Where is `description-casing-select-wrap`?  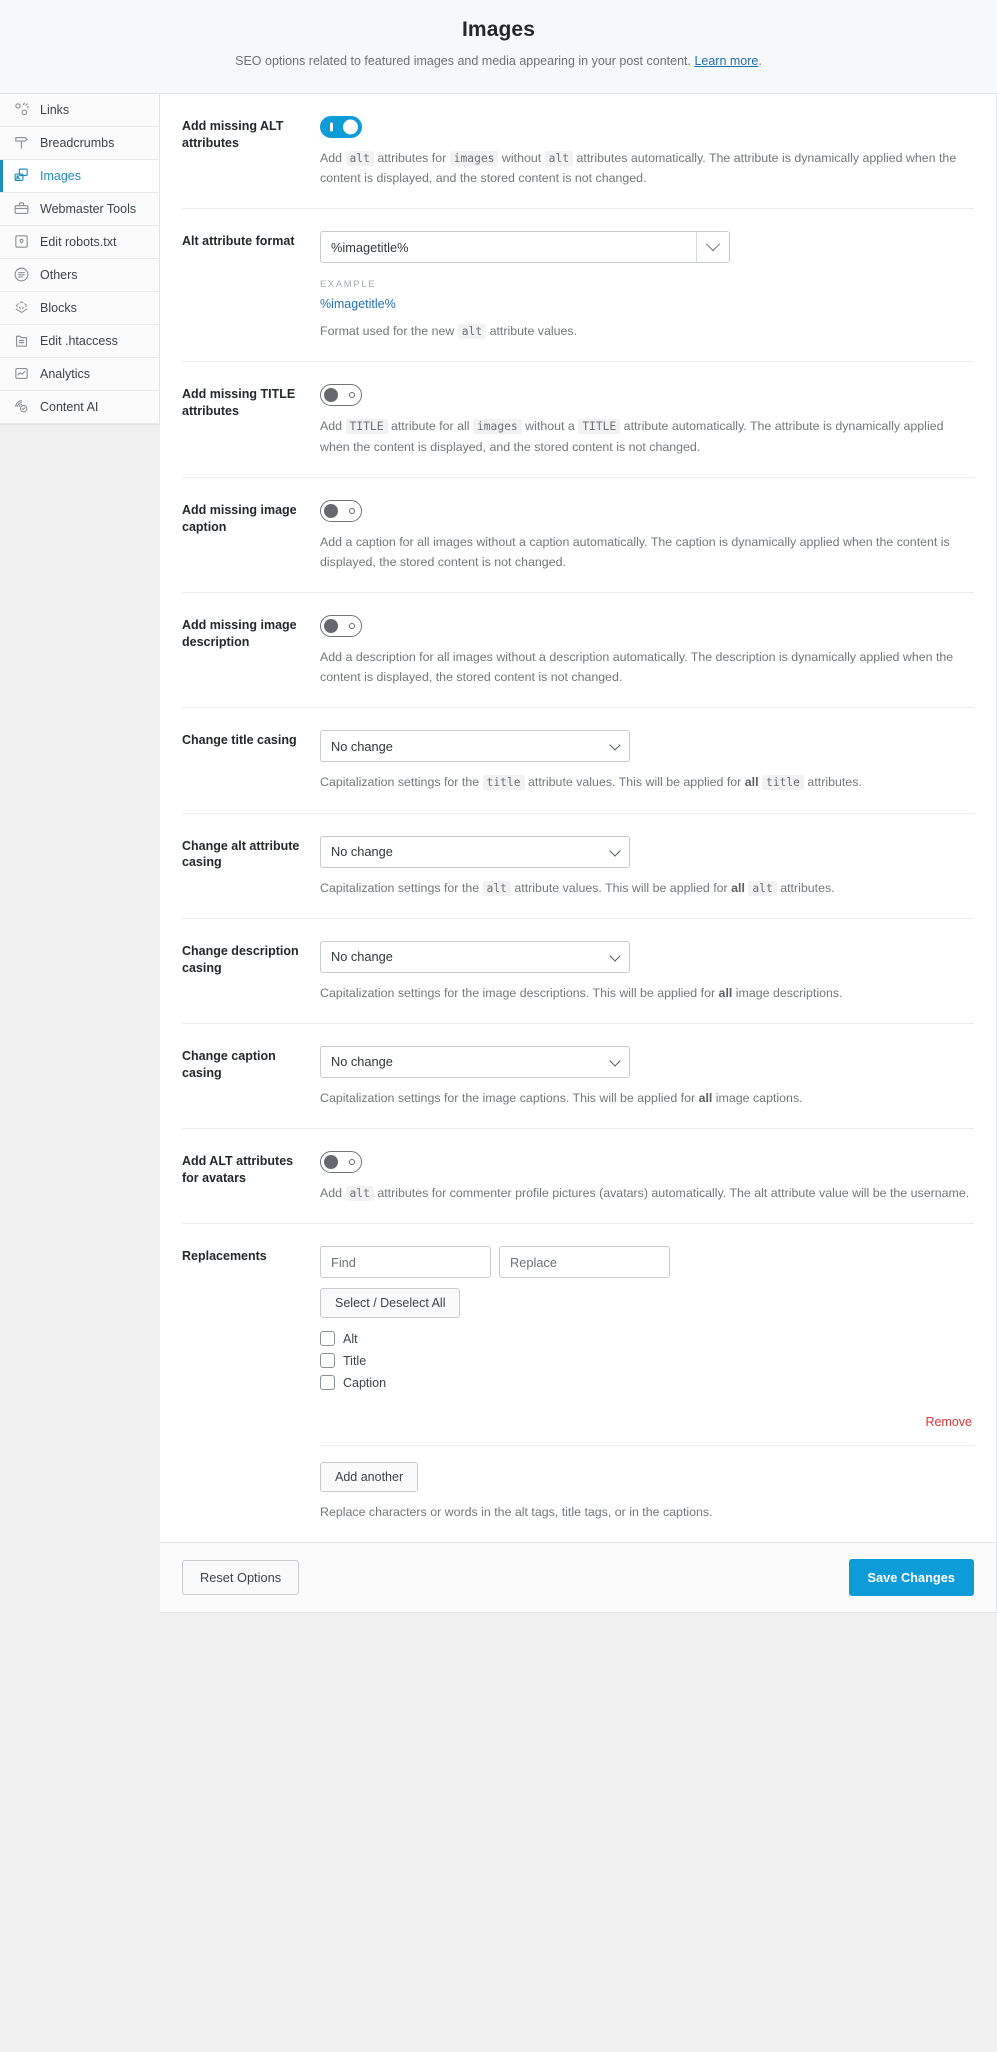 description-casing-select-wrap is located at coordinates (475, 956).